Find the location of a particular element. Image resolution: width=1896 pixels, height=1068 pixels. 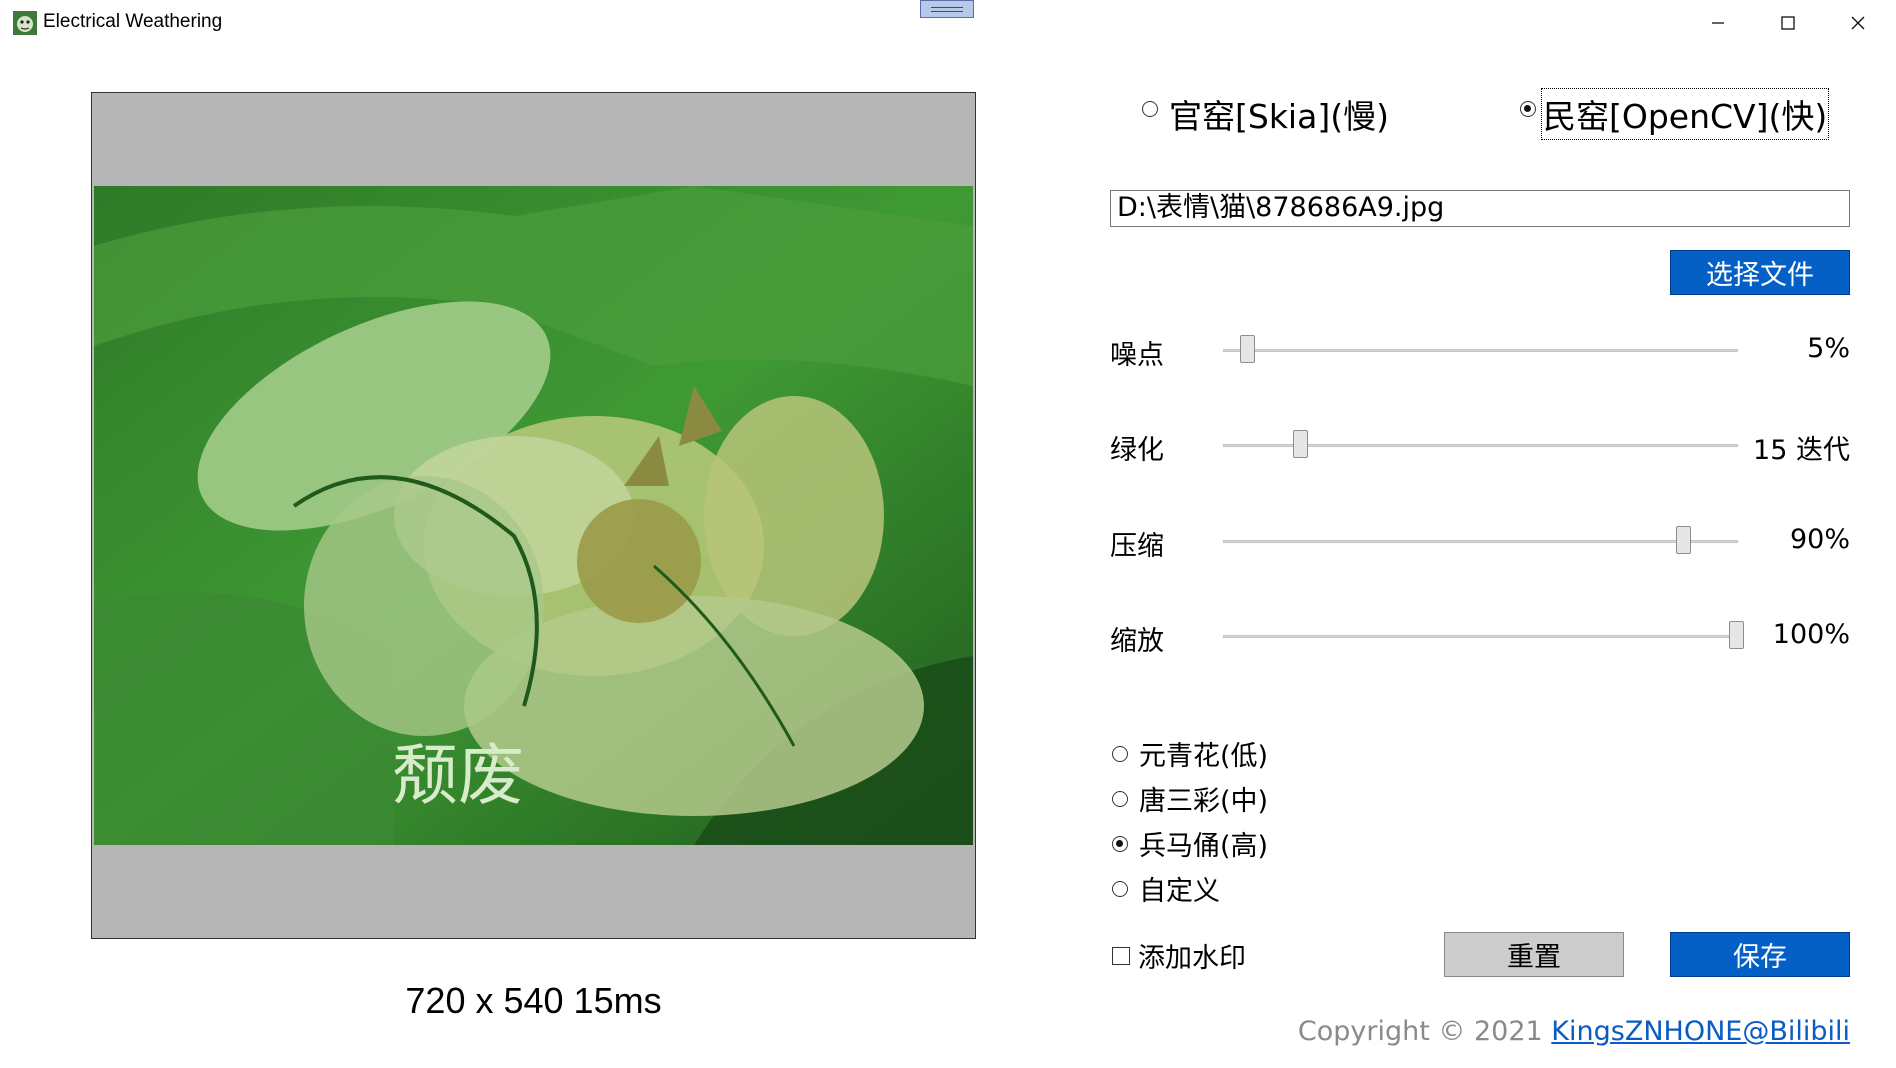

copyright-notice: Copyright © 2021 KingsZNHONE@Bilibili is located at coordinates (1574, 1031).